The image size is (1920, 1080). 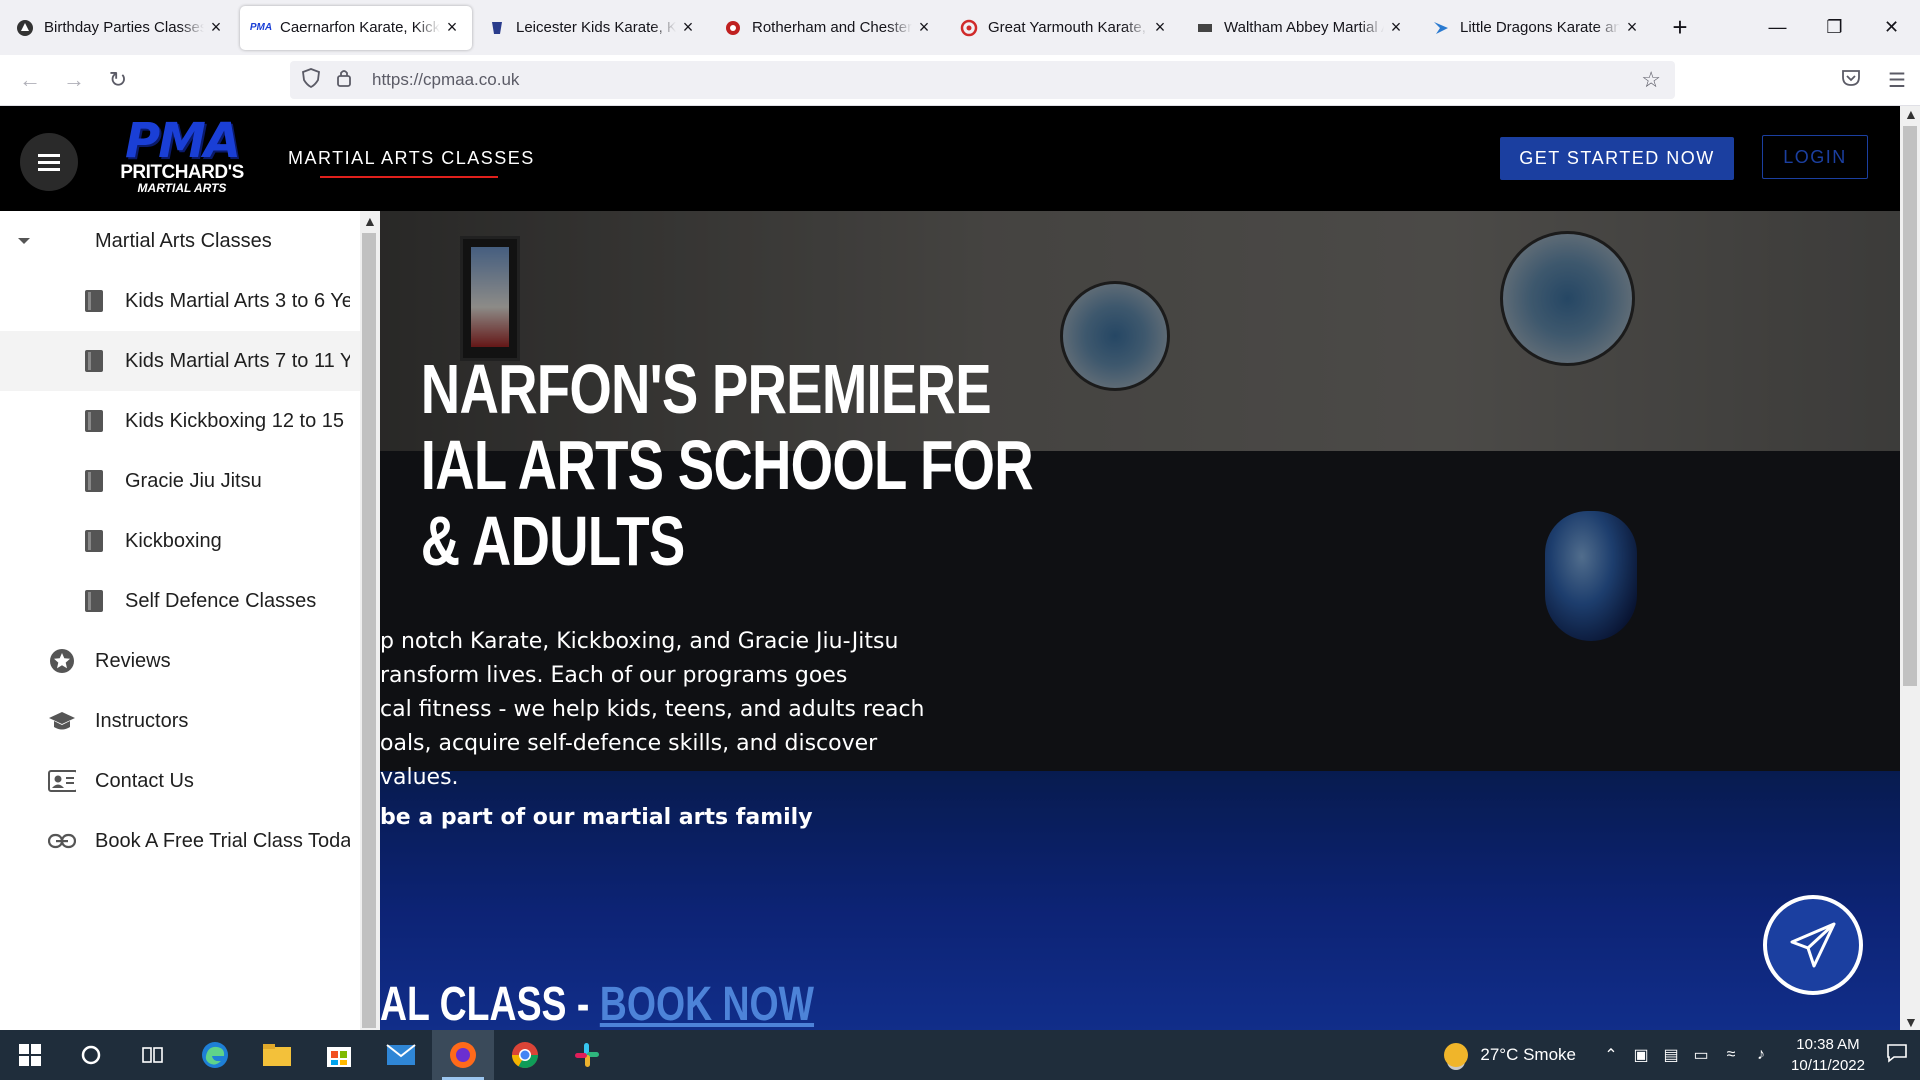 I want to click on firefox-icon, so click(x=463, y=1055).